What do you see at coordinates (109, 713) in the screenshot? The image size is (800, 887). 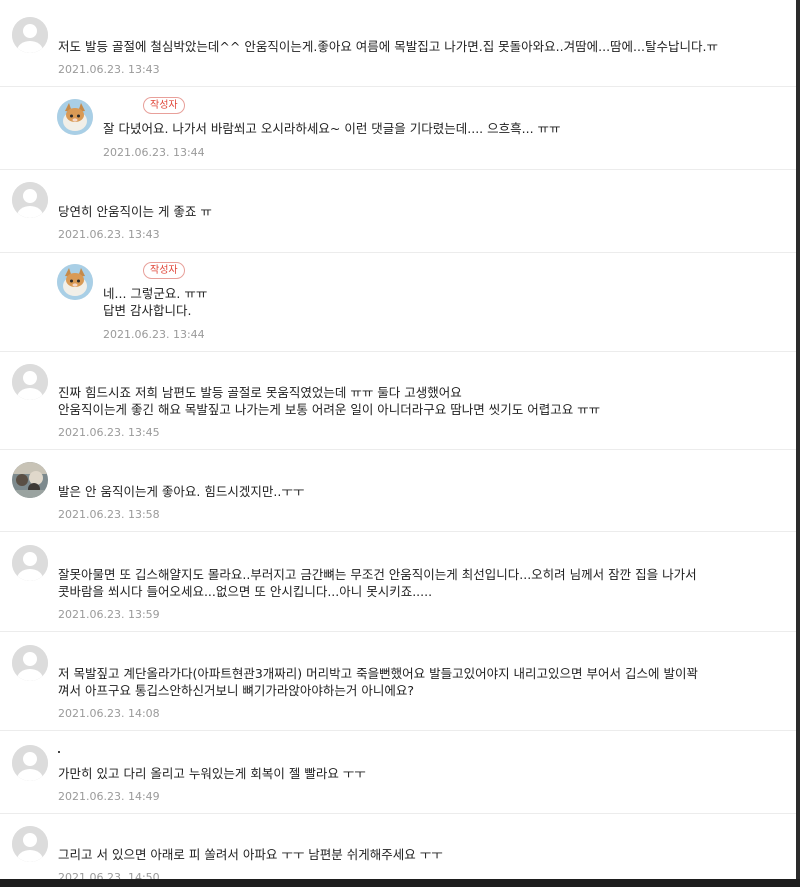 I see `comment-date: 2021.06.23. 14:08` at bounding box center [109, 713].